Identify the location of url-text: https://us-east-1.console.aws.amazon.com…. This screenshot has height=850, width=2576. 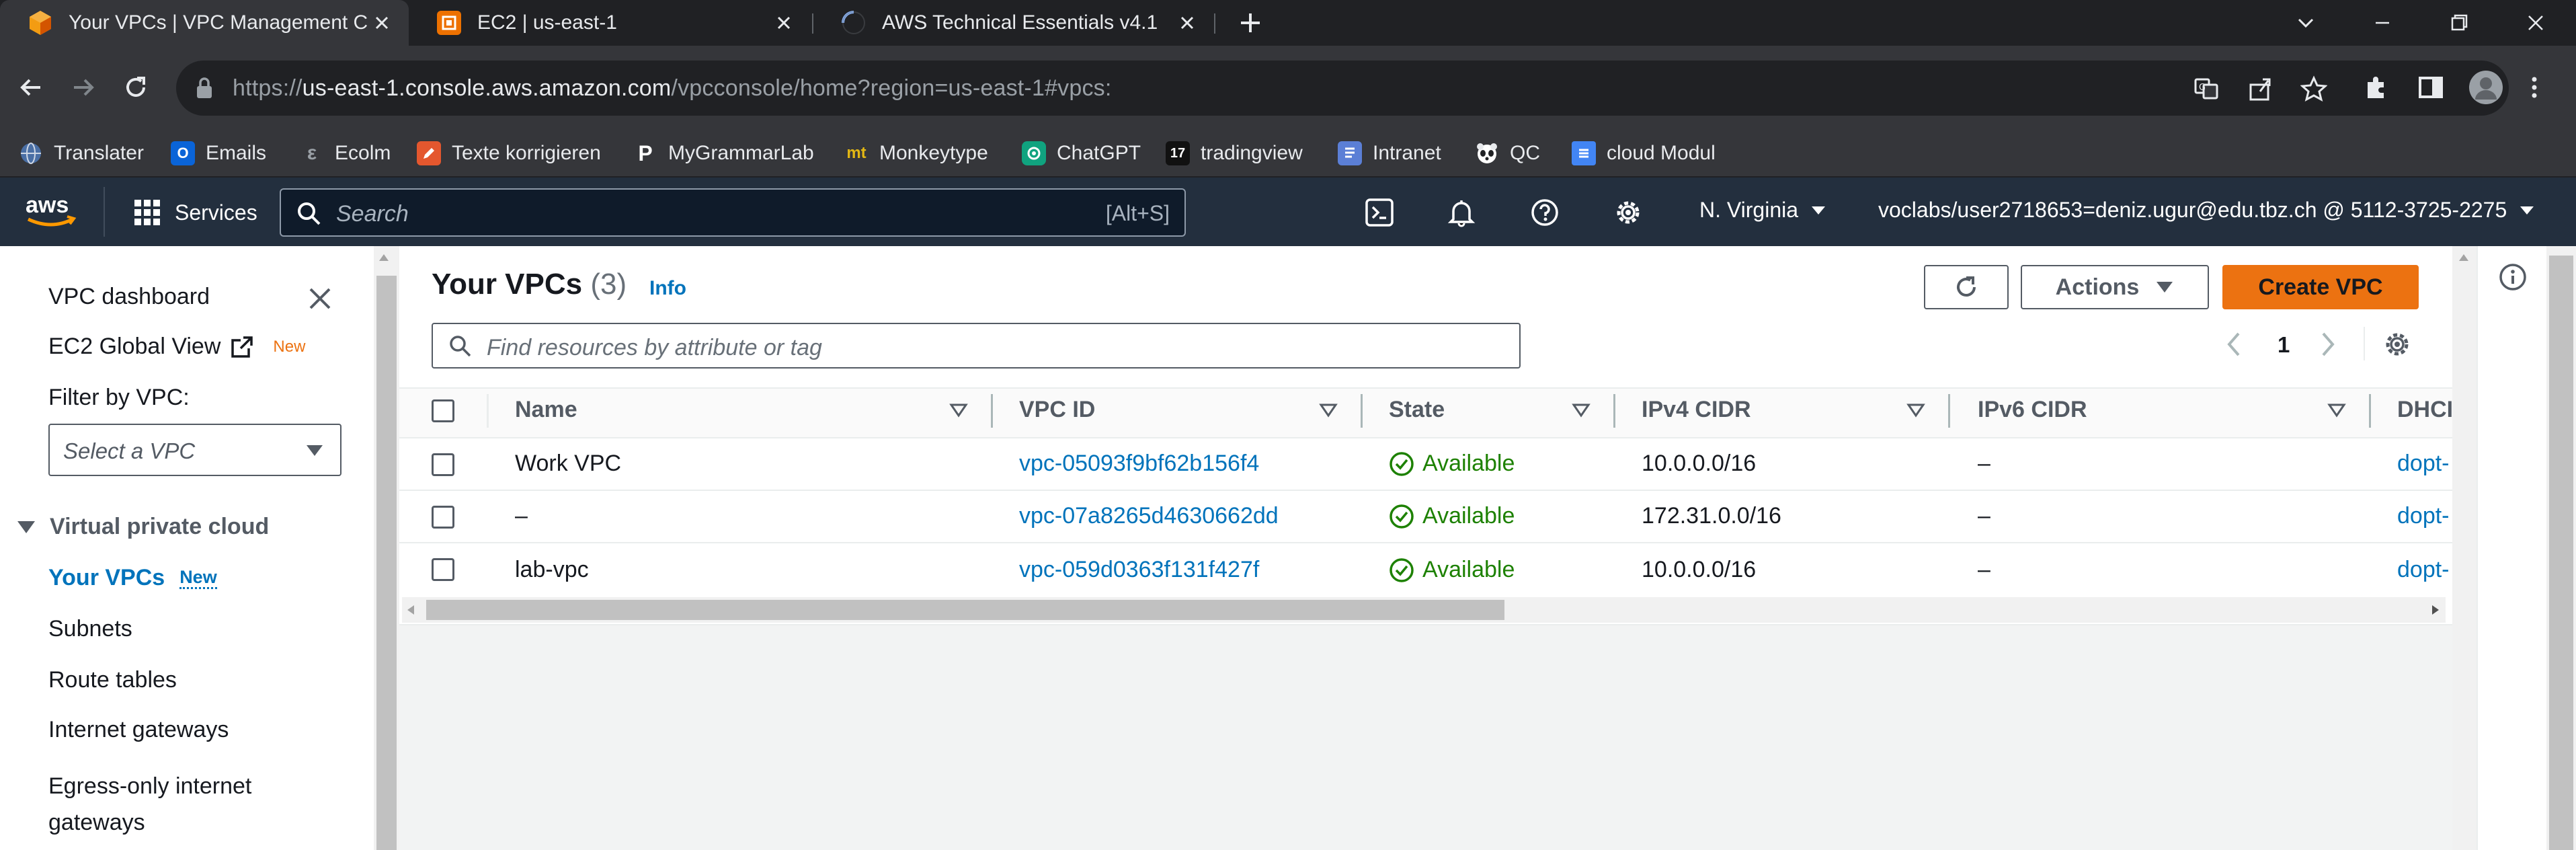
(672, 88).